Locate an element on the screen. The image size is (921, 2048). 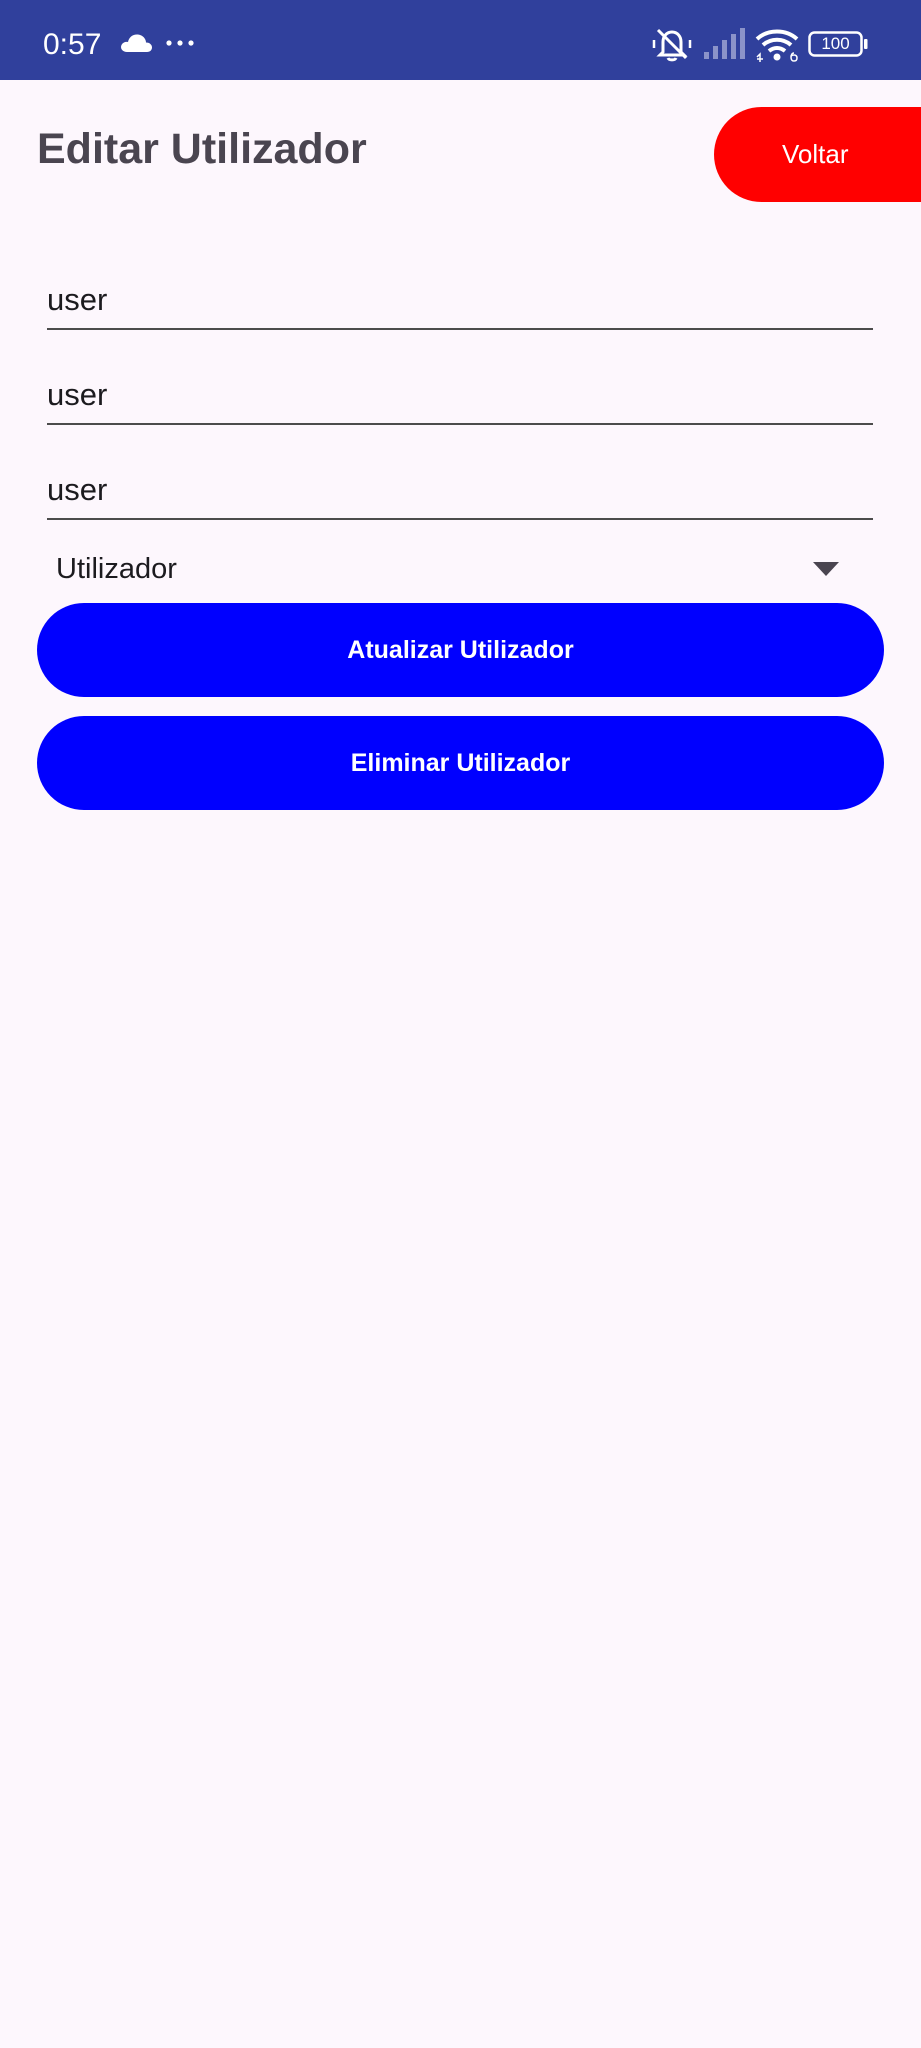
username-input is located at coordinates (460, 300).